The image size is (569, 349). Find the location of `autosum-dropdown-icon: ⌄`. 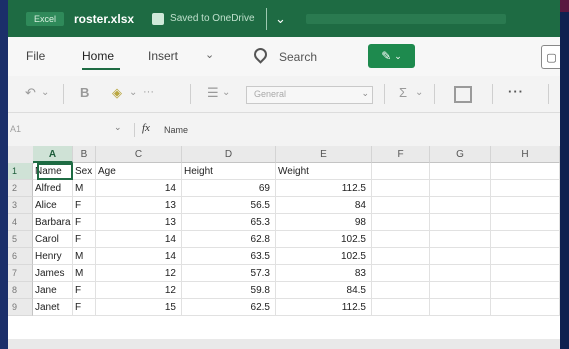

autosum-dropdown-icon: ⌄ is located at coordinates (419, 92).